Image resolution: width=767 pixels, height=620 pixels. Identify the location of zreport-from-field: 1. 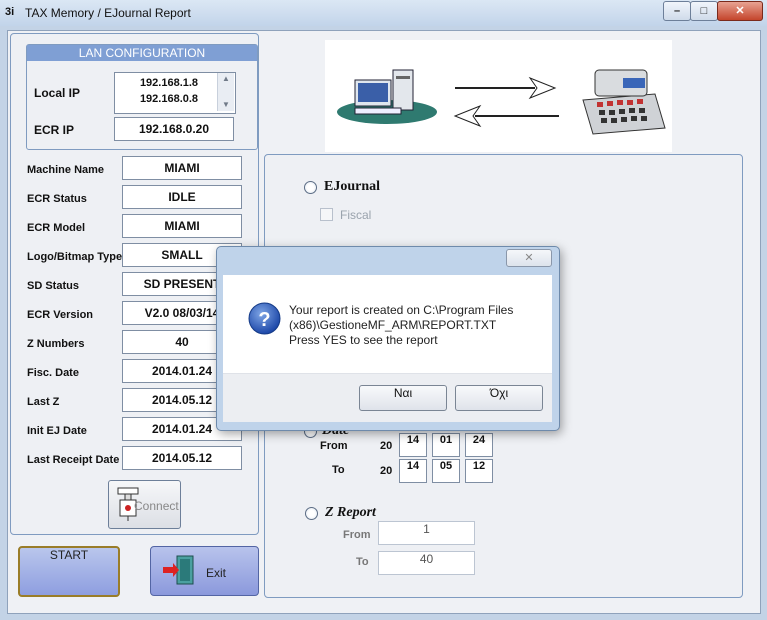
(426, 533).